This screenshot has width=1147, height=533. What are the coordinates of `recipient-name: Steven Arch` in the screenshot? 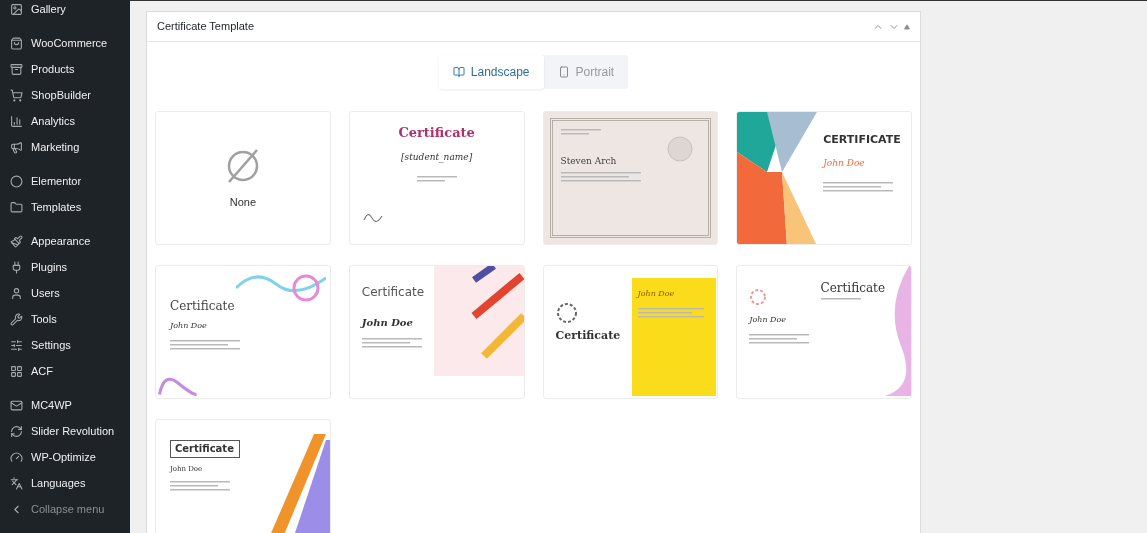 It's located at (589, 161).